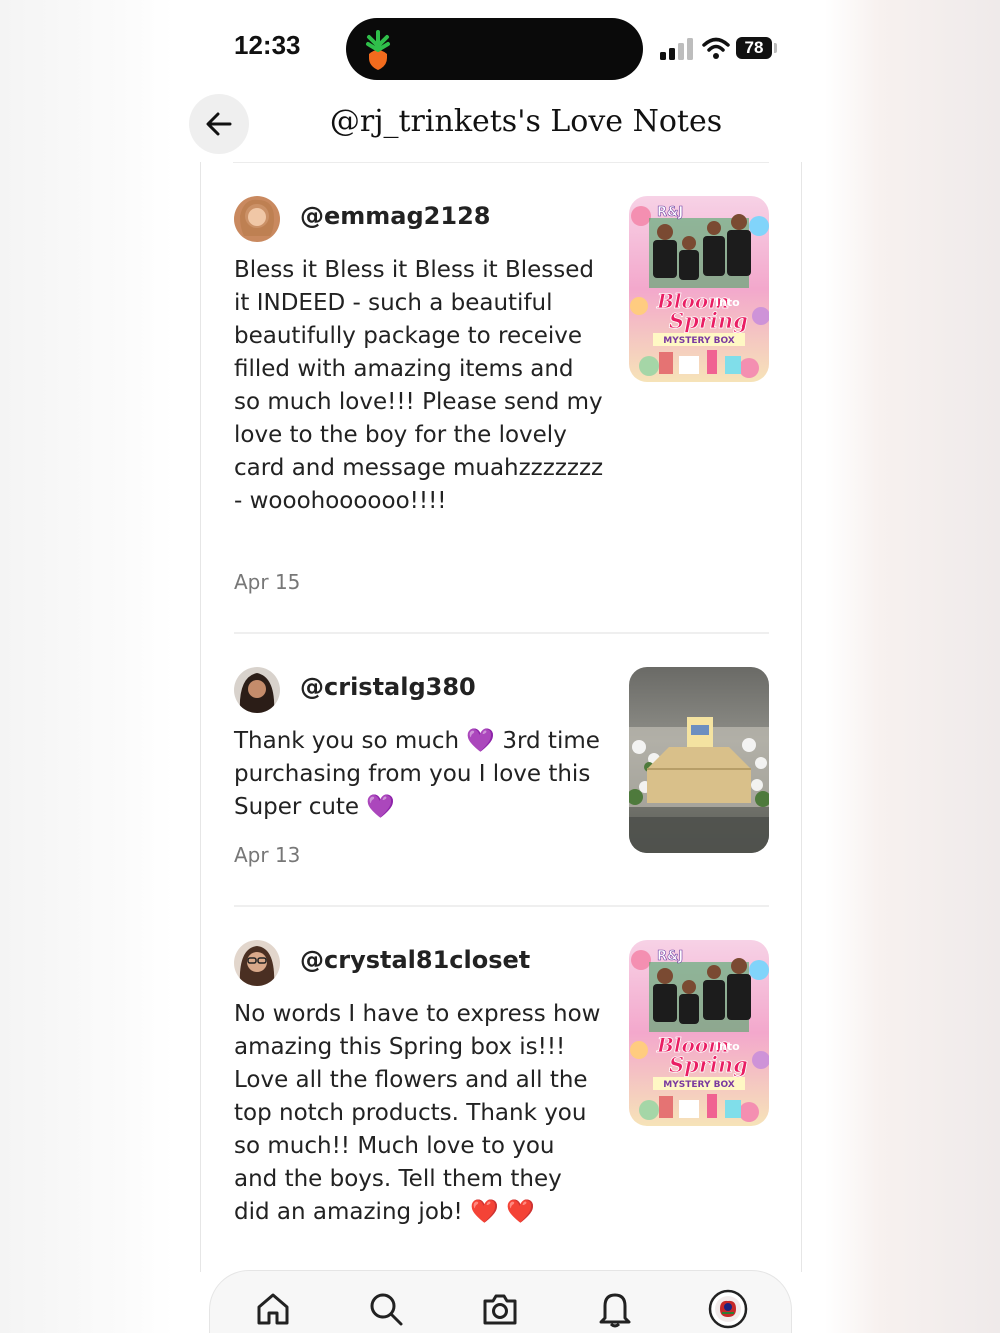 The width and height of the screenshot is (1000, 1333). I want to click on arrow-left-icon, so click(219, 124).